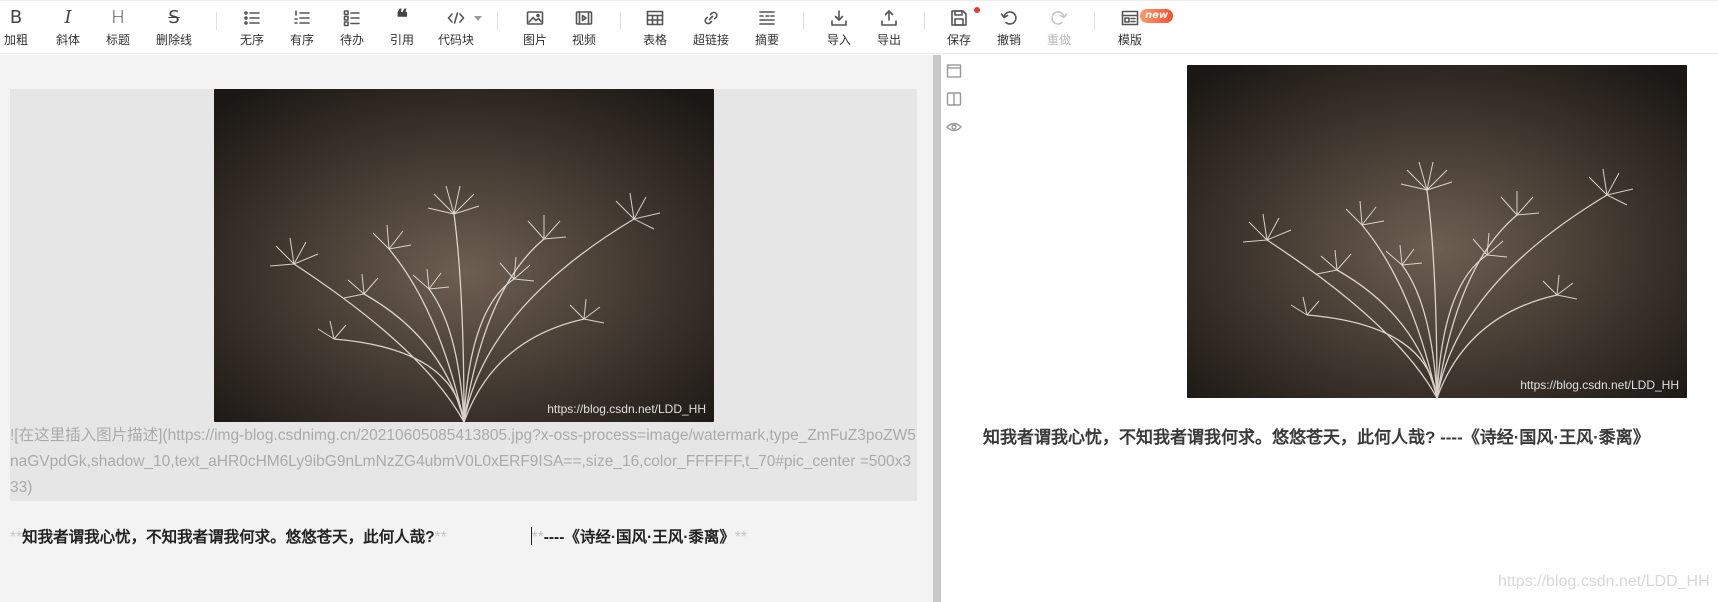 The image size is (1718, 602). I want to click on hyperlink-button: 超链接, so click(711, 29).